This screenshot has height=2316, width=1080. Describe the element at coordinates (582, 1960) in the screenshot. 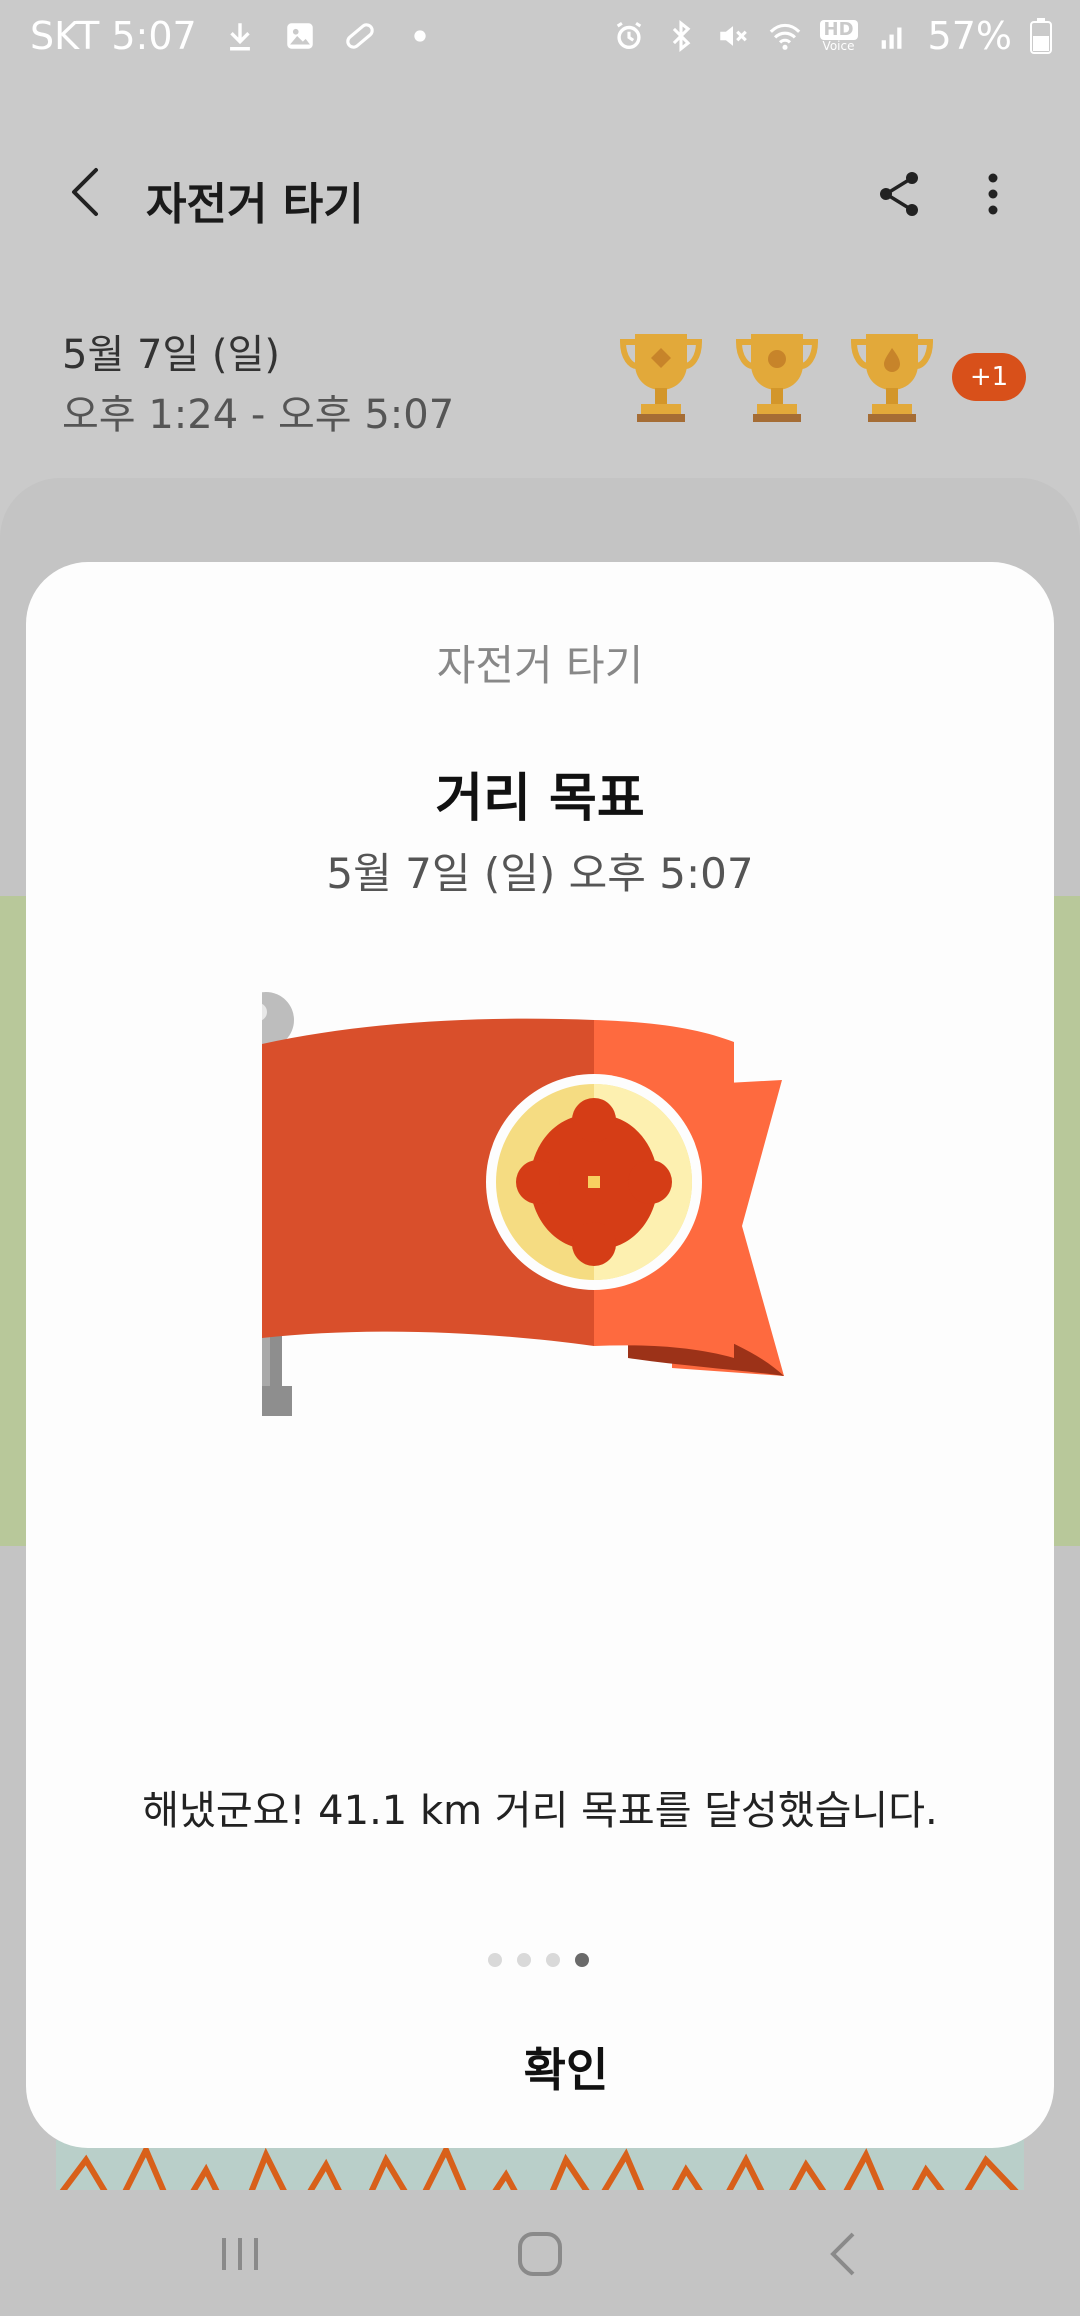

I see `page-dot-active` at that location.